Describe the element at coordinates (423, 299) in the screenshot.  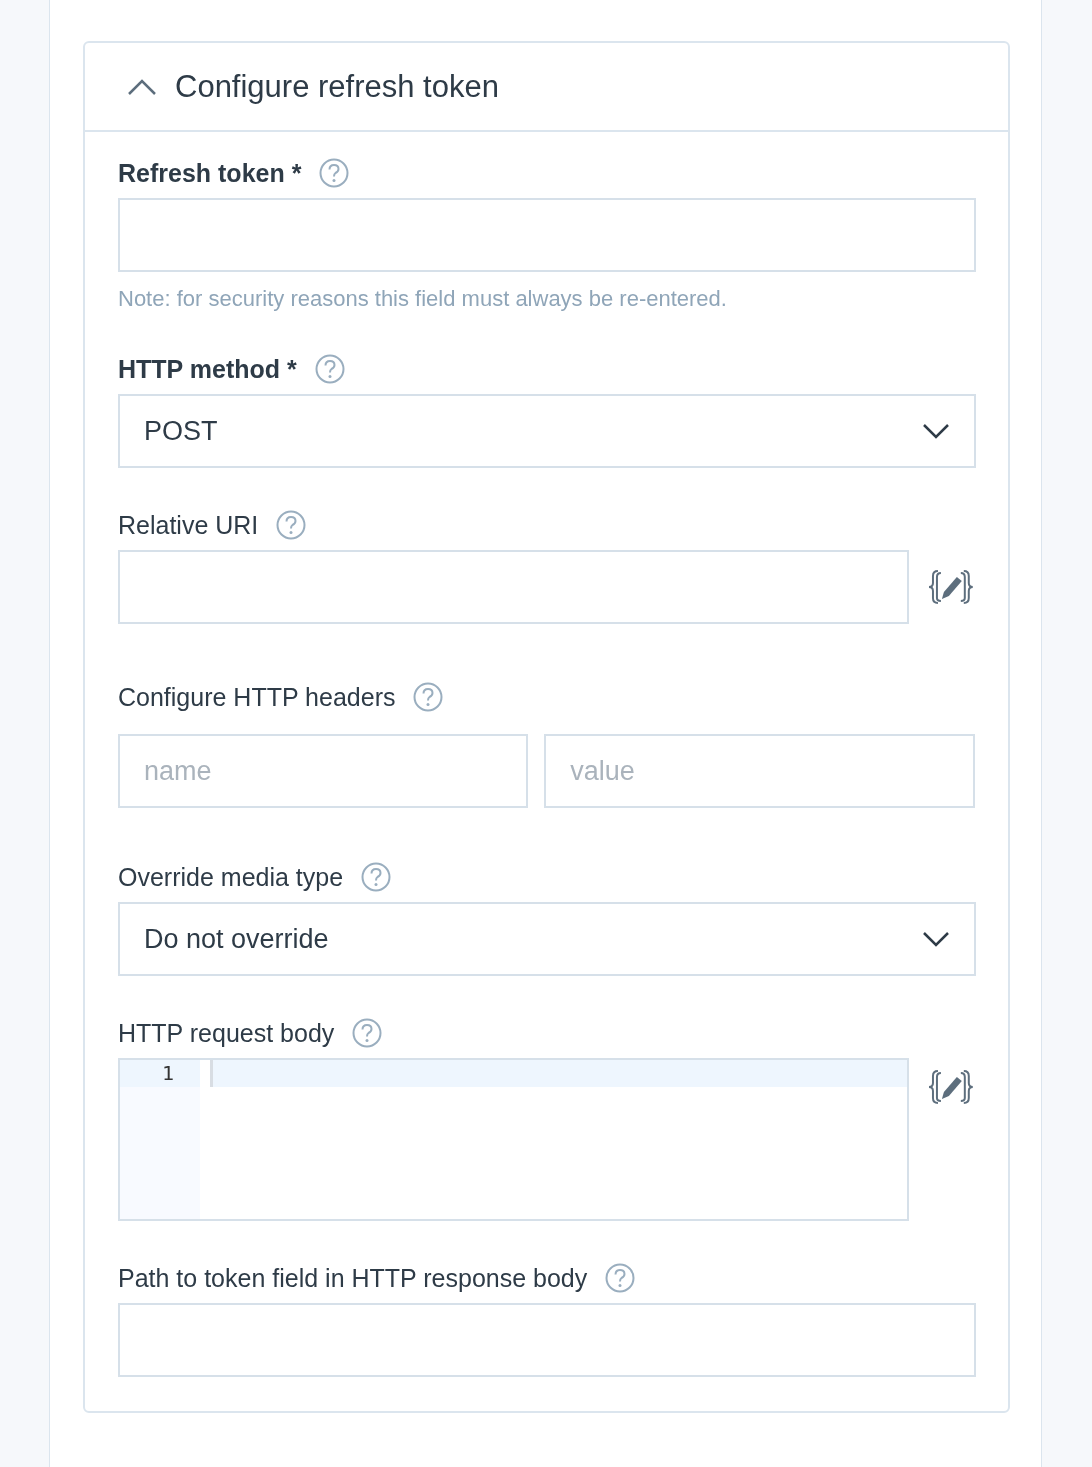
I see `field-note: Note: for security reasons this field must always be re-entered.` at that location.